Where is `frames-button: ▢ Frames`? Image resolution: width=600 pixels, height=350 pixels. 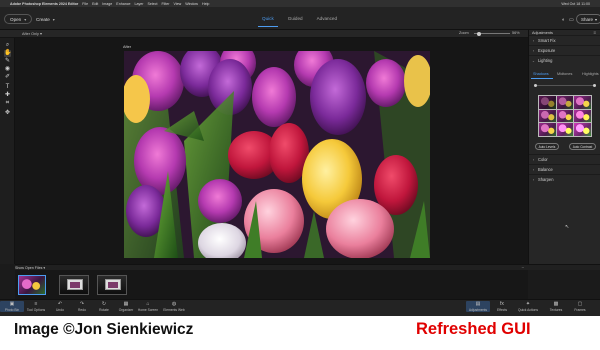
frames-button: ▢ Frames is located at coordinates (580, 306).